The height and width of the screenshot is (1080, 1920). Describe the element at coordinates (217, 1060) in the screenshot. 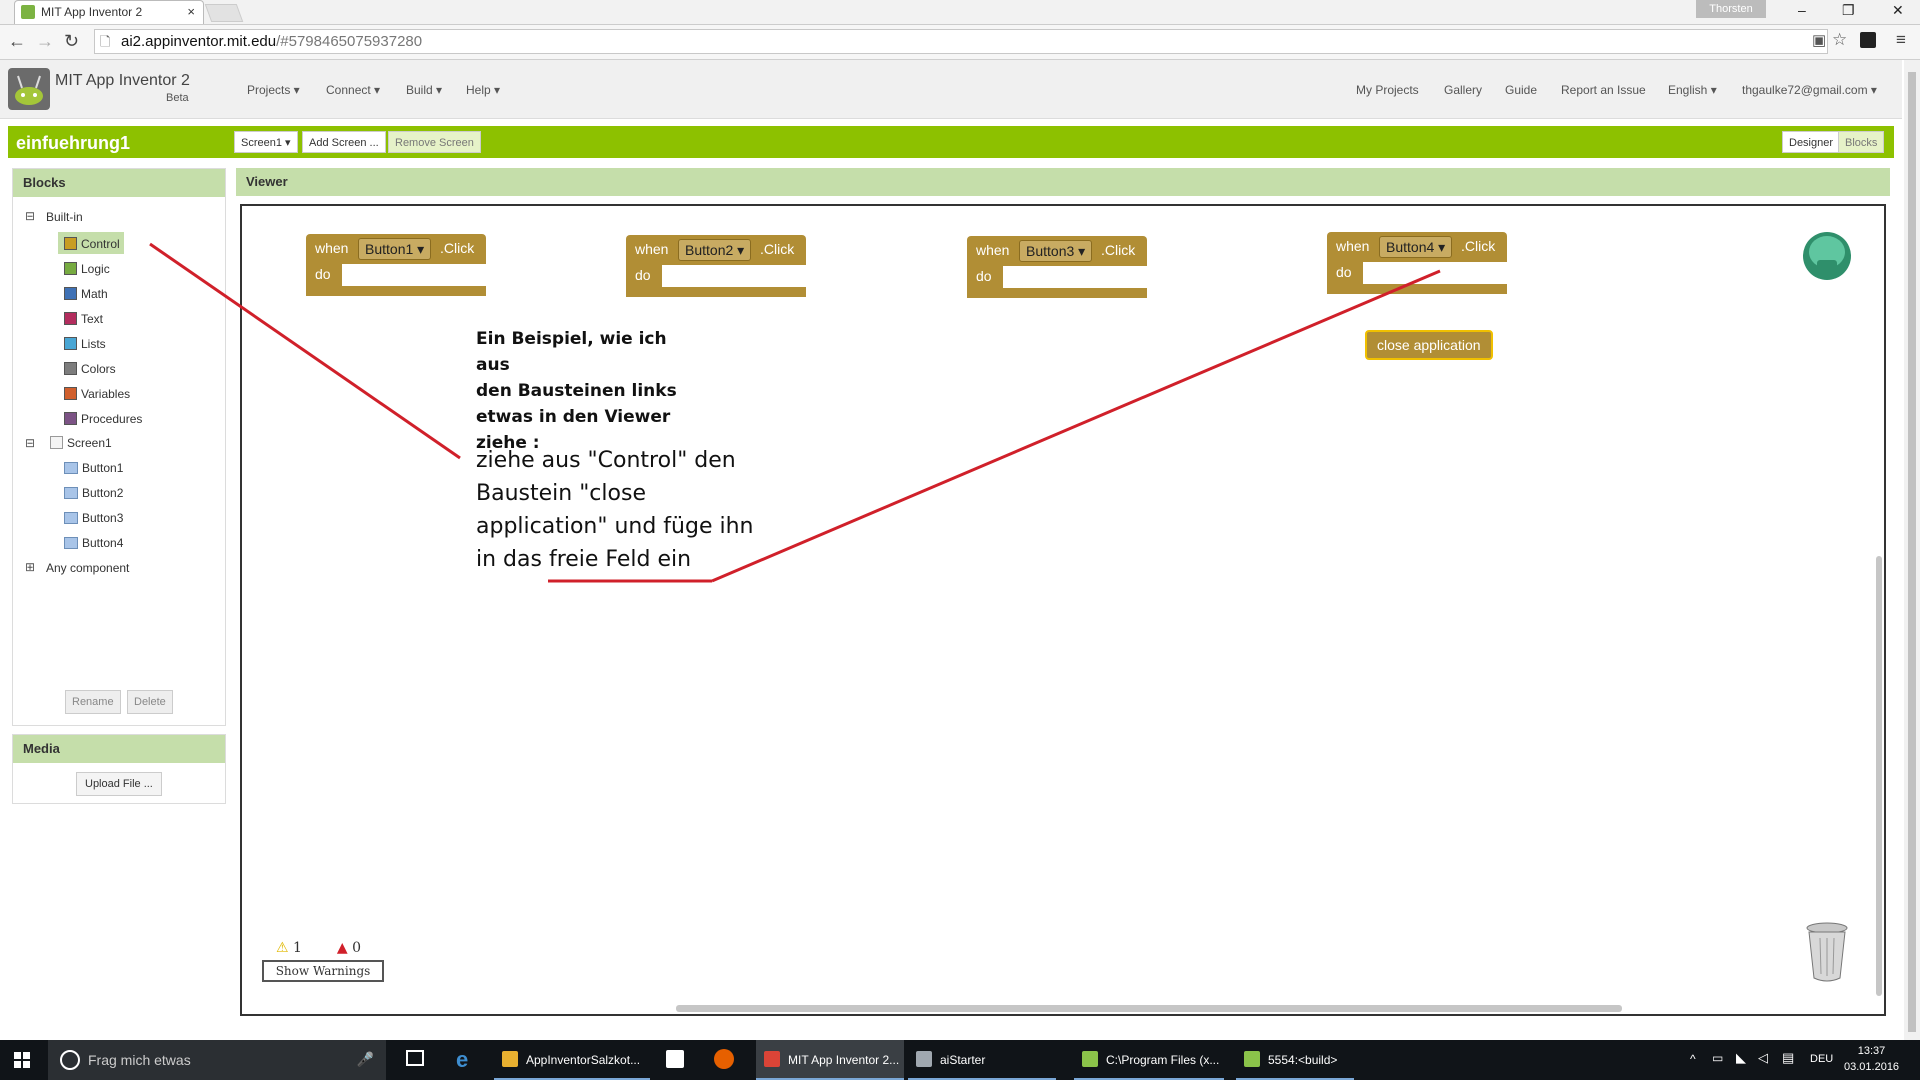

I see `cortana-search-box: Frag mich etwas 🎤` at that location.